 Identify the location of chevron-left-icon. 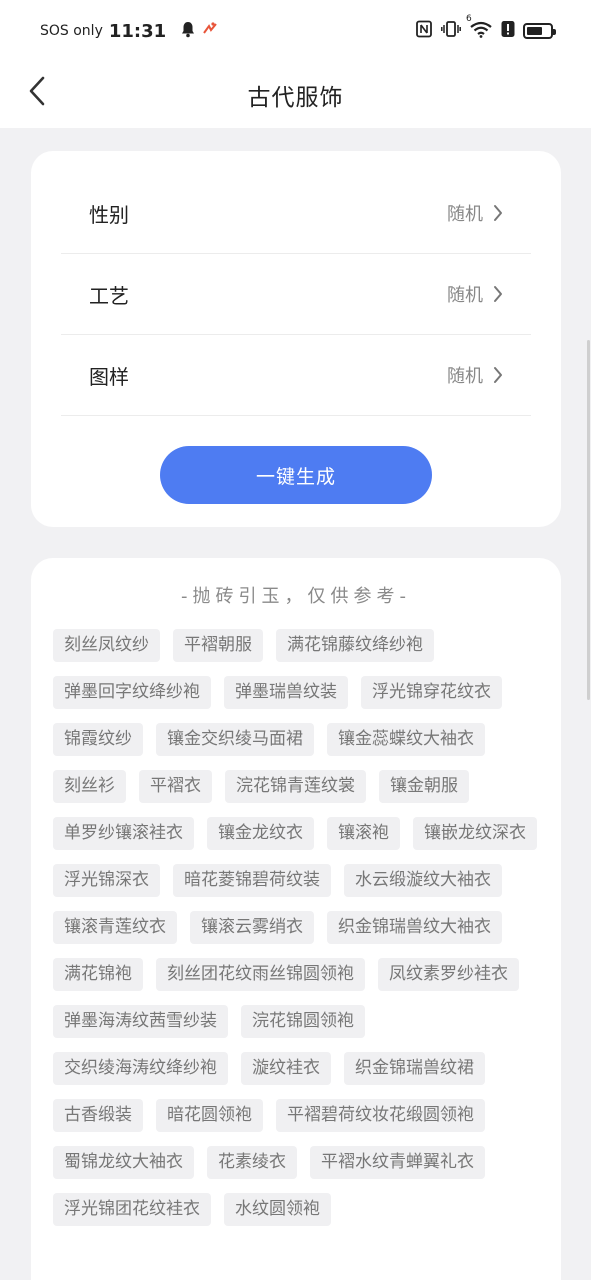
(37, 93).